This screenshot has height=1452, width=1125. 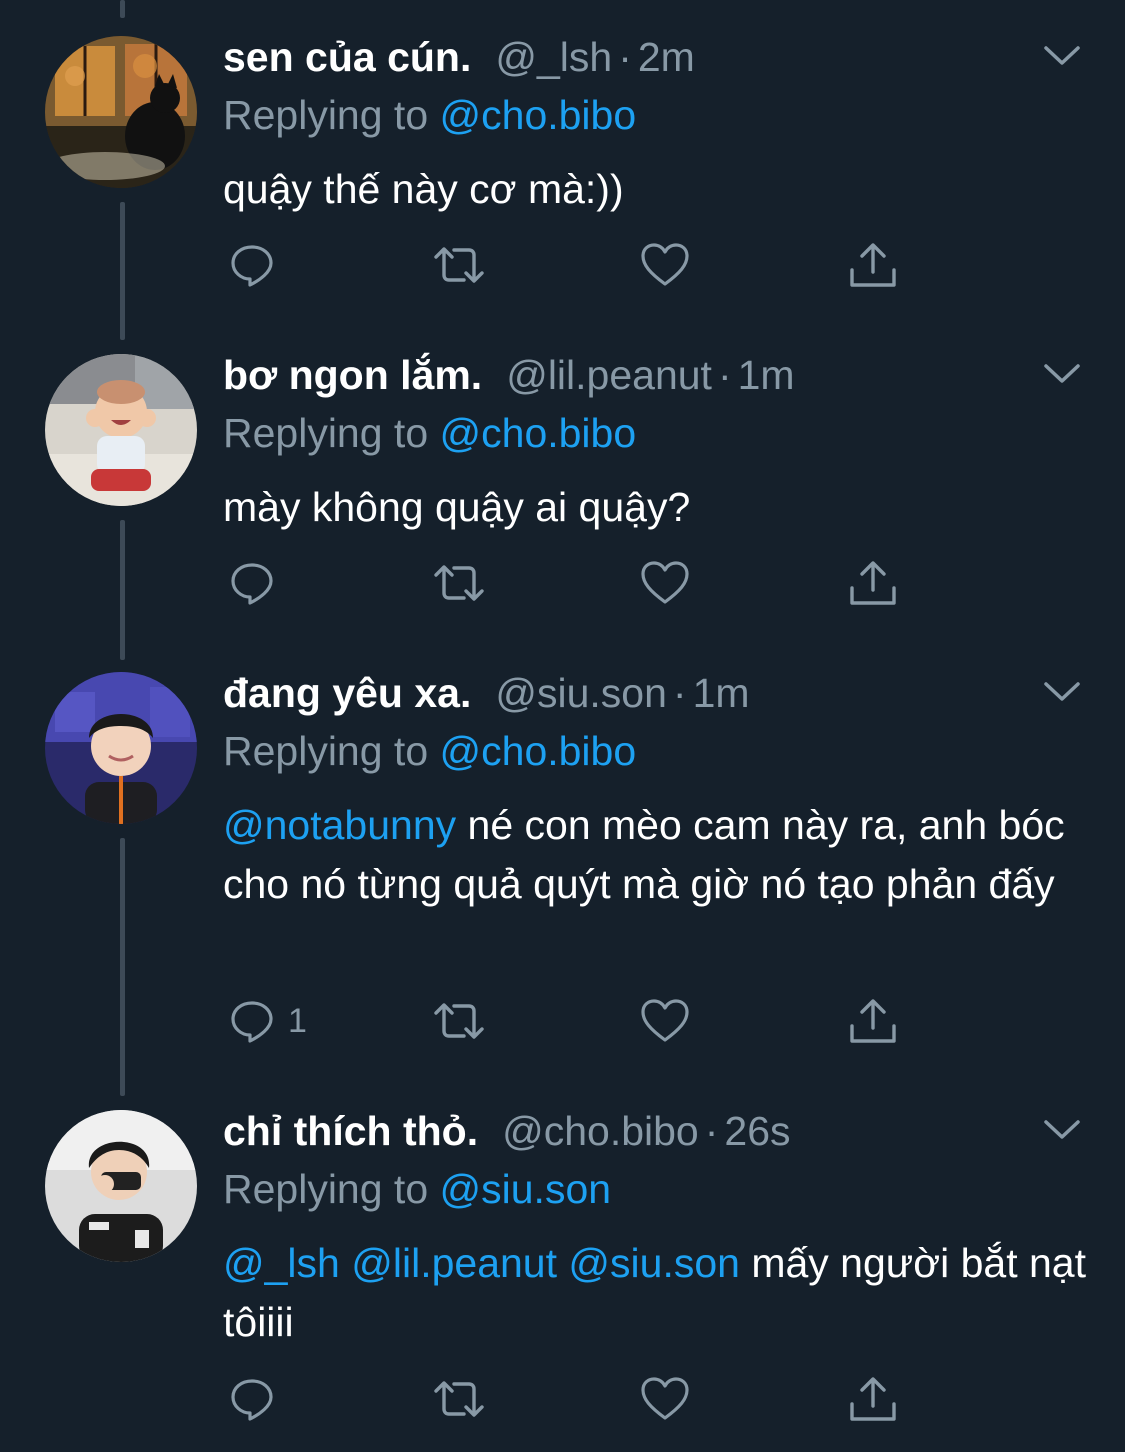 What do you see at coordinates (757, 1131) in the screenshot?
I see `timestamp: 26s` at bounding box center [757, 1131].